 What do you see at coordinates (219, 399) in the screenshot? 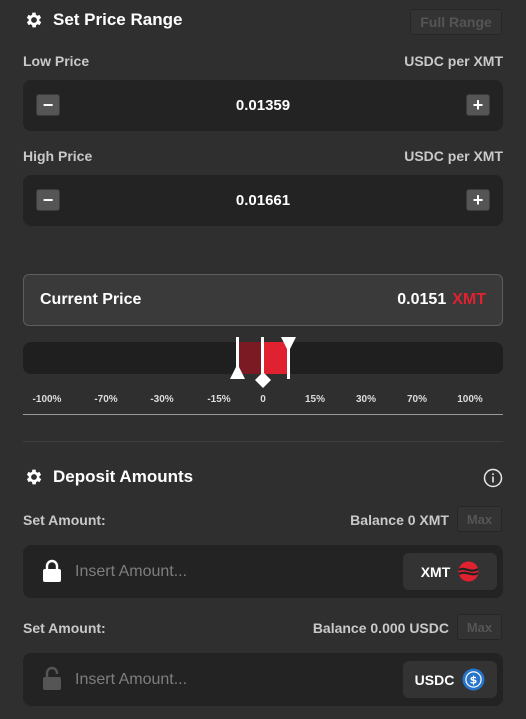
I see `tick-label: -15%` at bounding box center [219, 399].